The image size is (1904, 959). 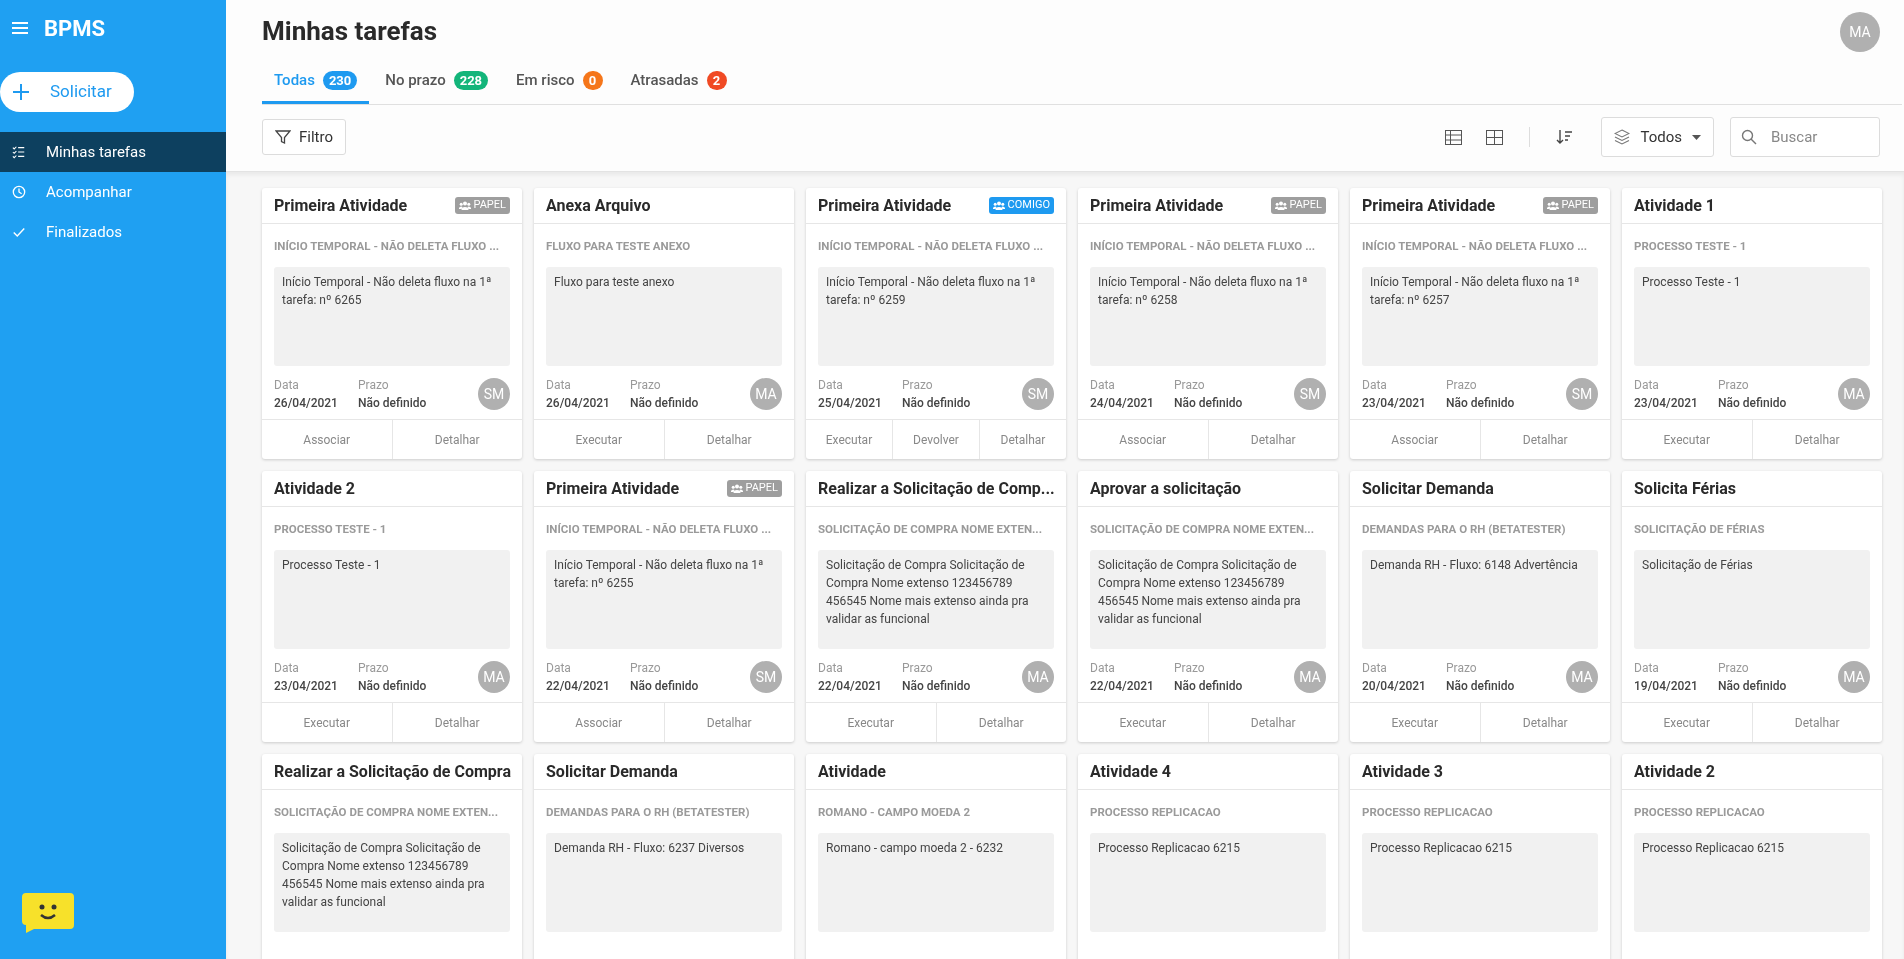 What do you see at coordinates (1749, 137) in the screenshot?
I see `search-icon` at bounding box center [1749, 137].